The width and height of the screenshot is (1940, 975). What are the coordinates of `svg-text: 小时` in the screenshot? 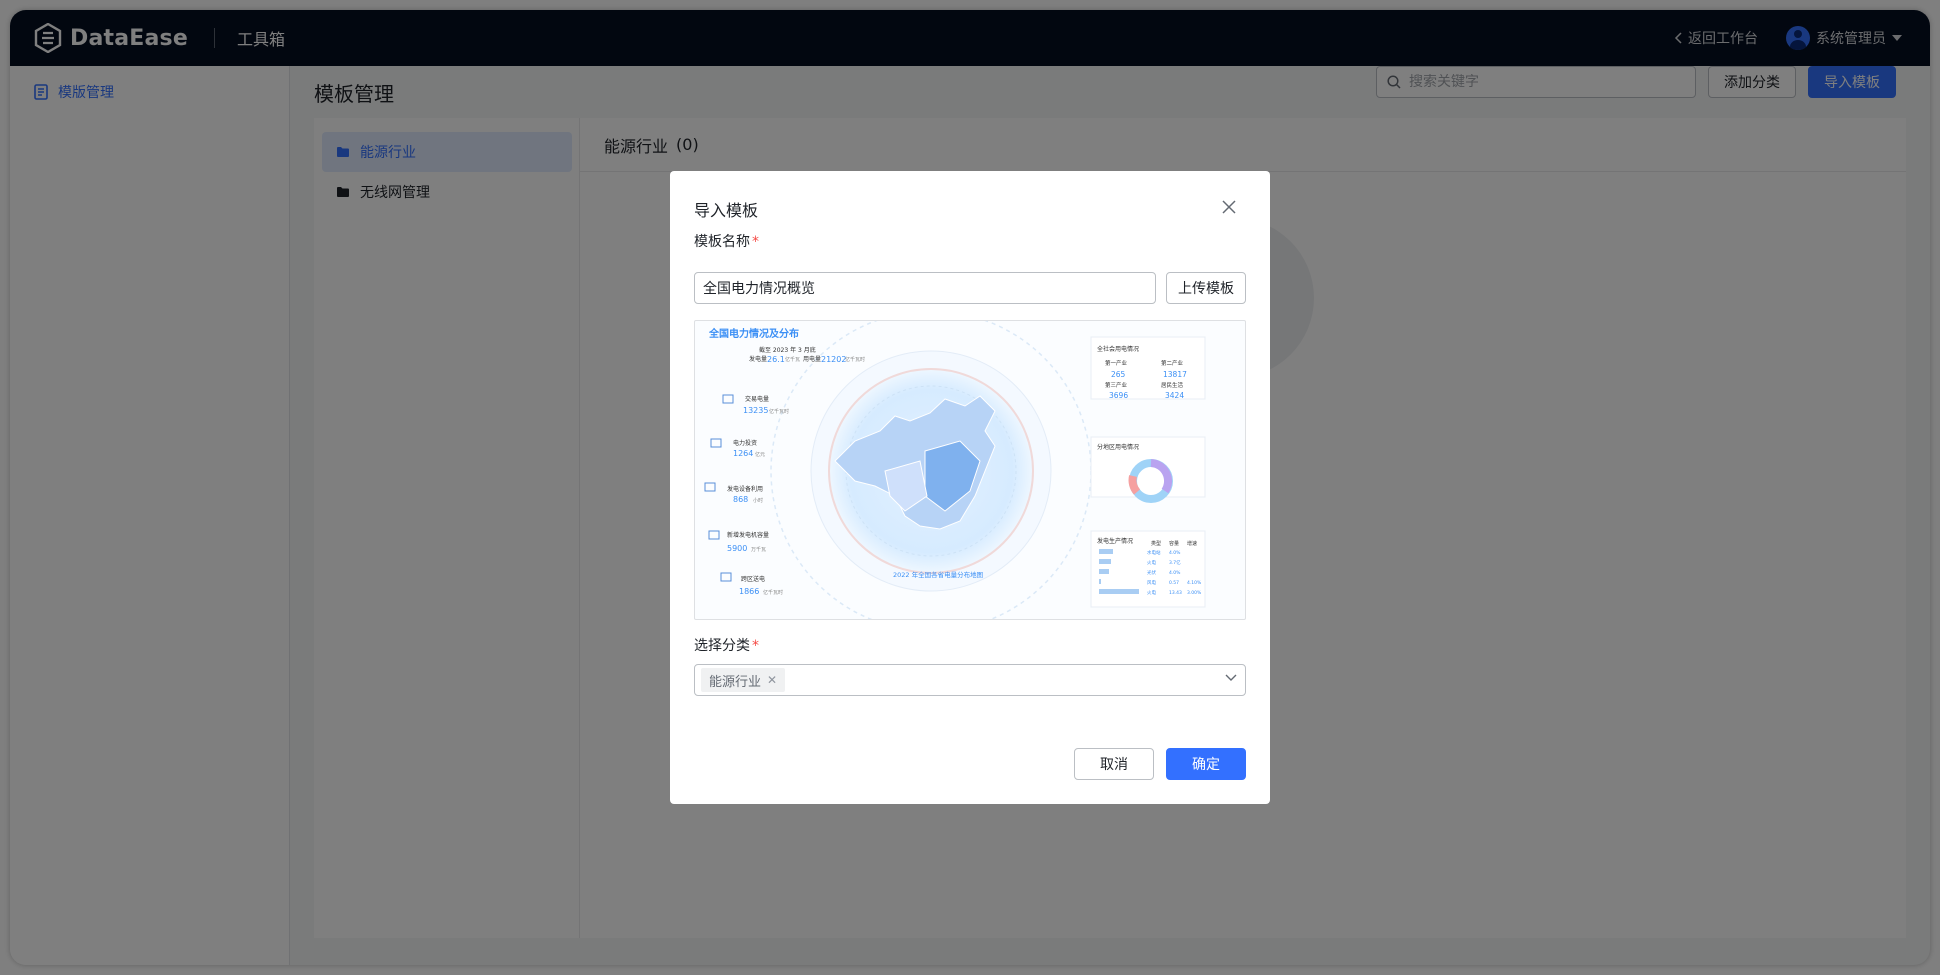 It's located at (758, 500).